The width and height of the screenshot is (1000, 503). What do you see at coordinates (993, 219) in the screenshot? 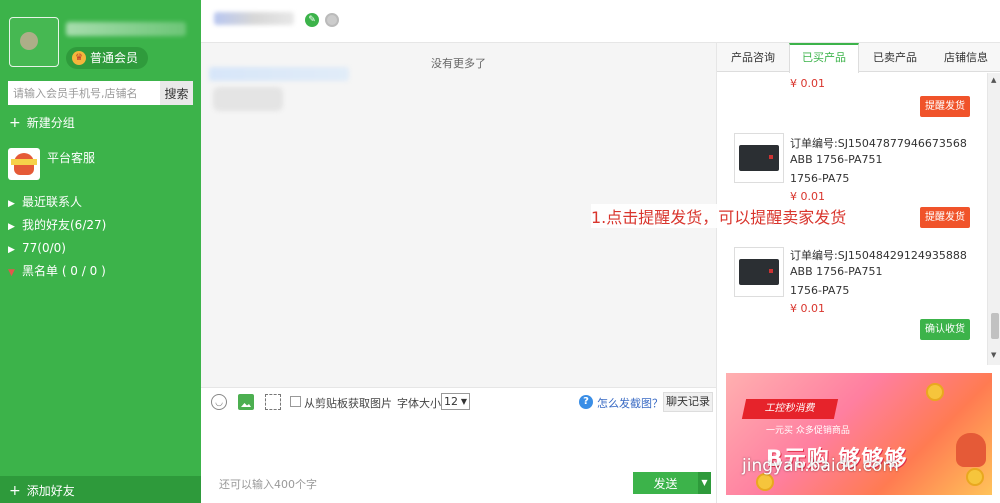
I see `order-list-scrollbar: ▲ ▼` at bounding box center [993, 219].